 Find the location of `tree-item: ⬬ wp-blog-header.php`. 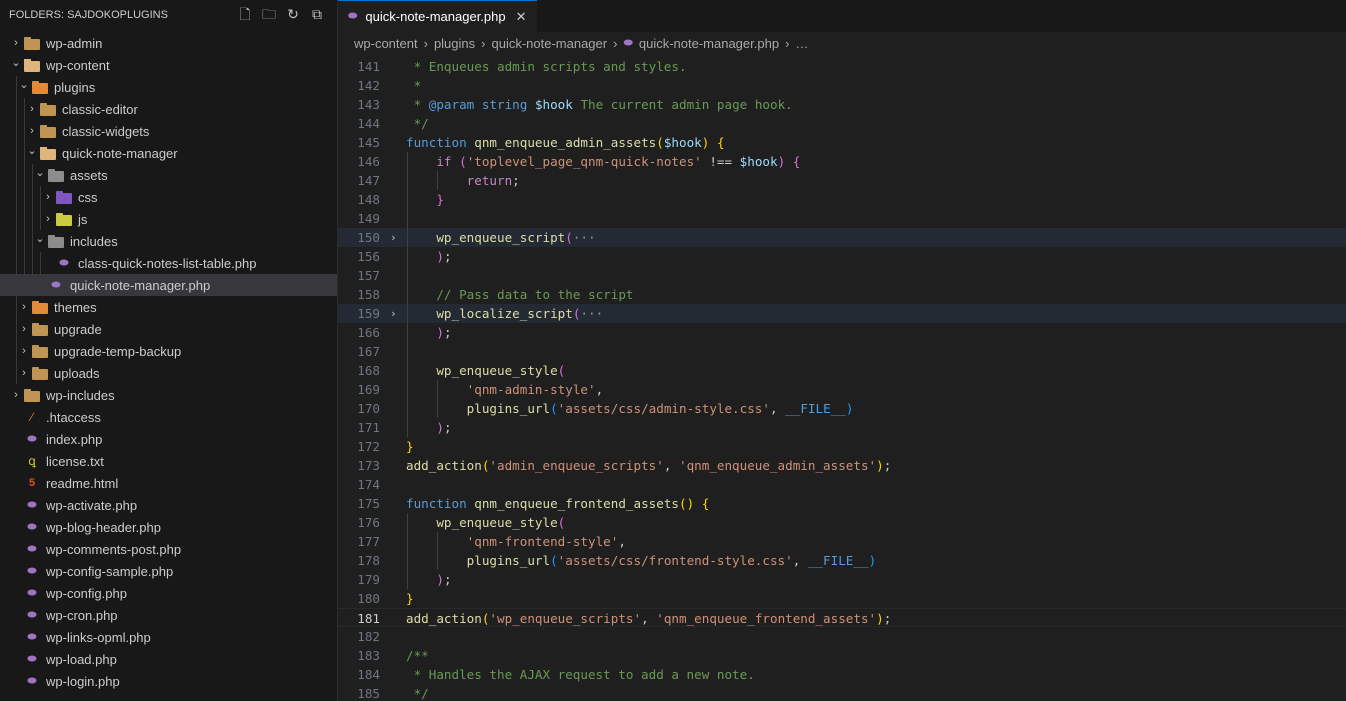

tree-item: ⬬ wp-blog-header.php is located at coordinates (168, 527).